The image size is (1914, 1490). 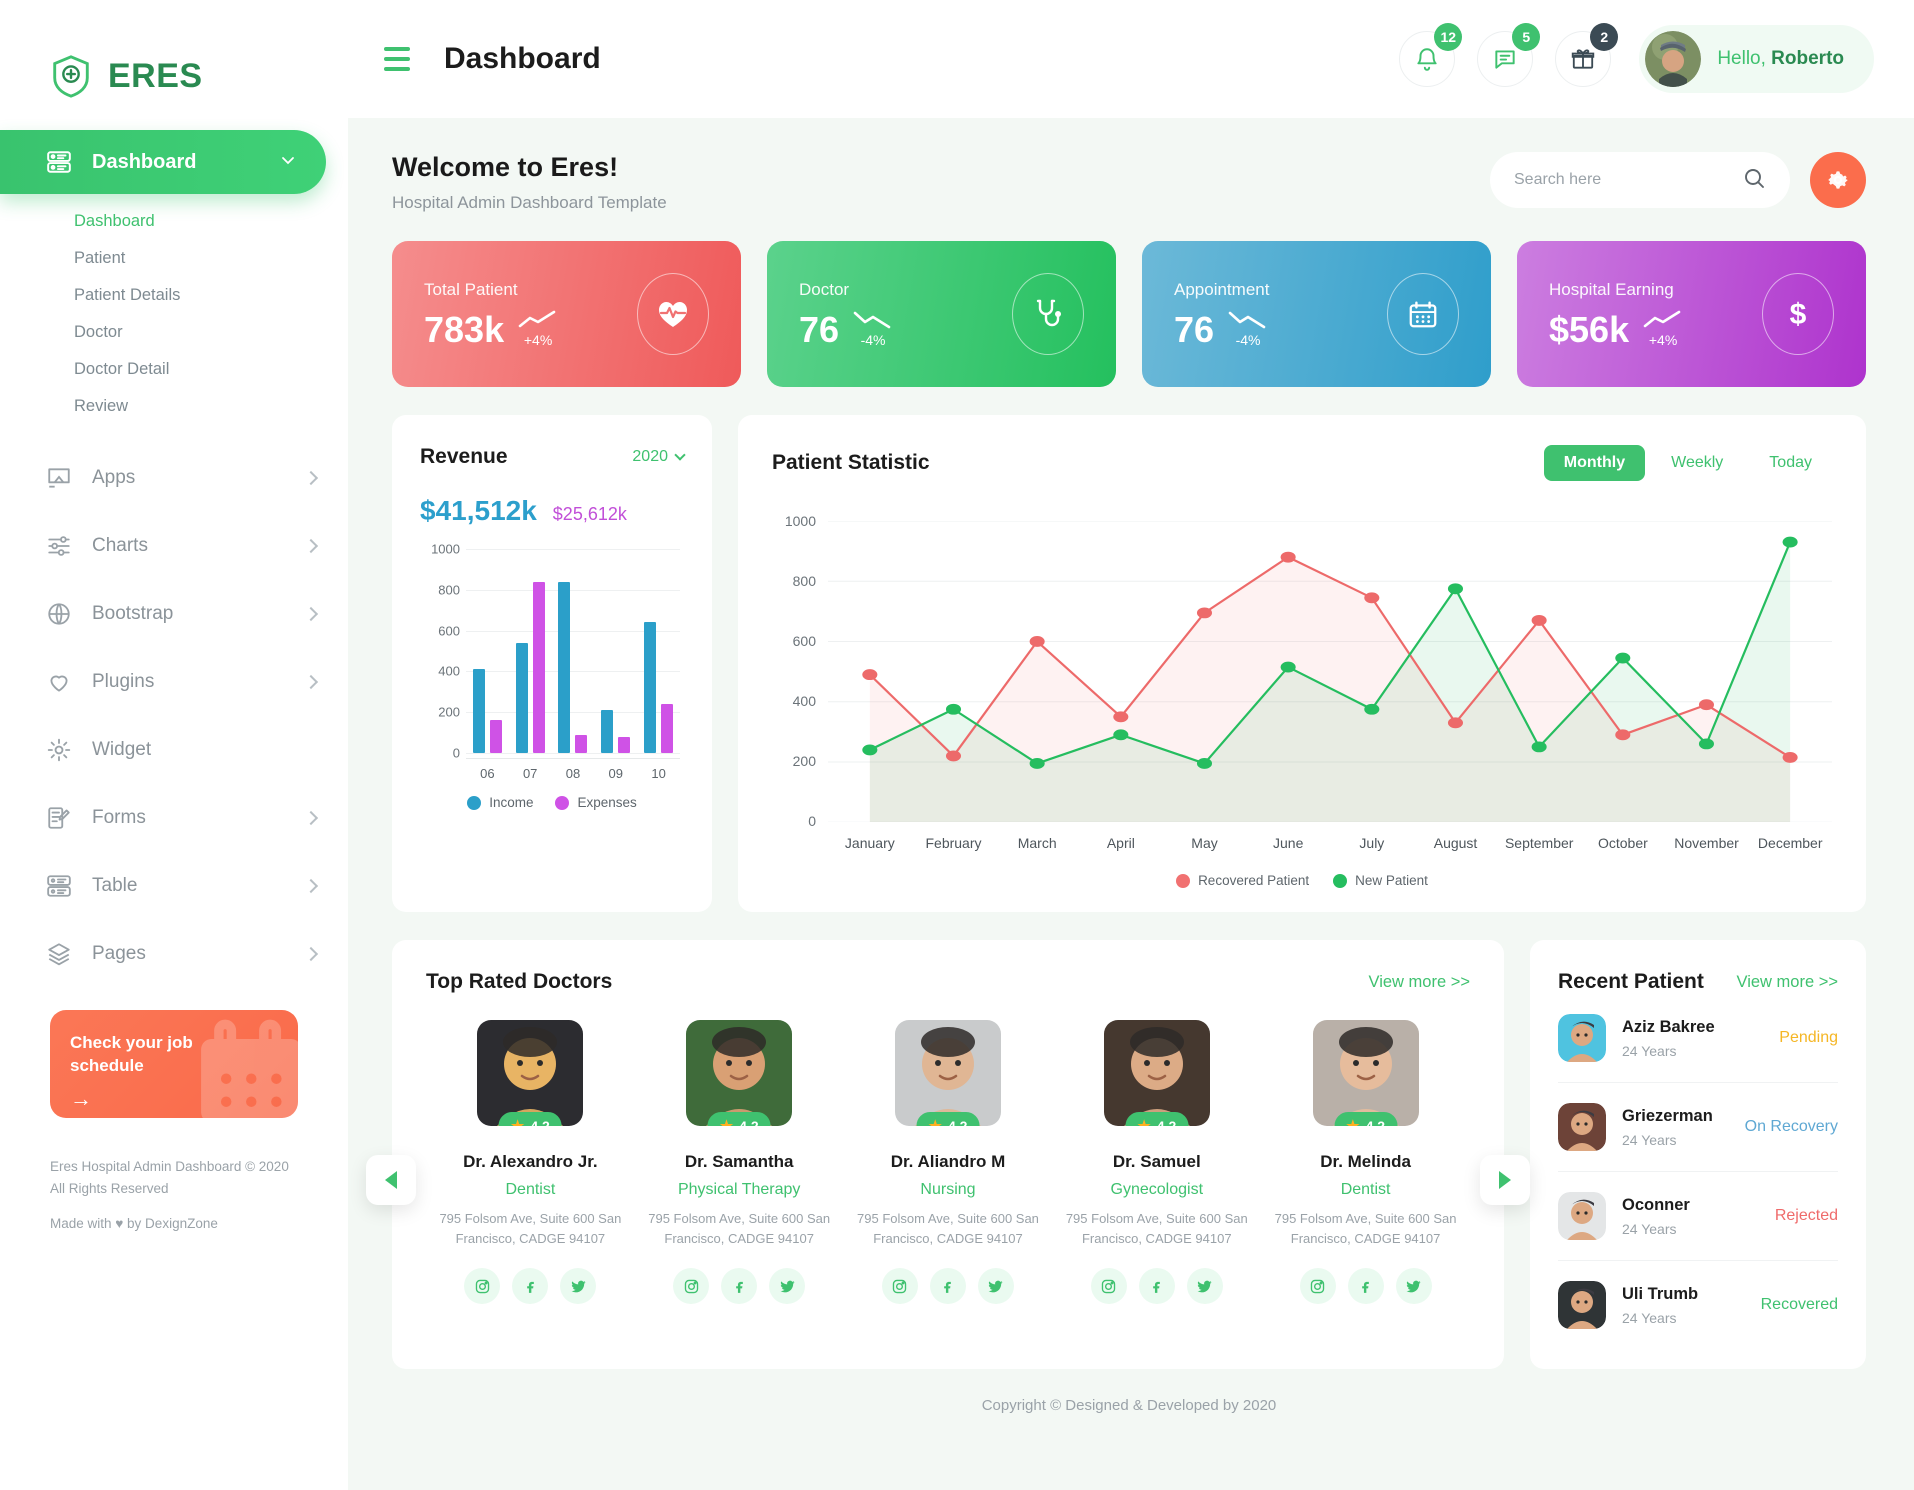 I want to click on tab-monthly: Monthly, so click(x=1594, y=463).